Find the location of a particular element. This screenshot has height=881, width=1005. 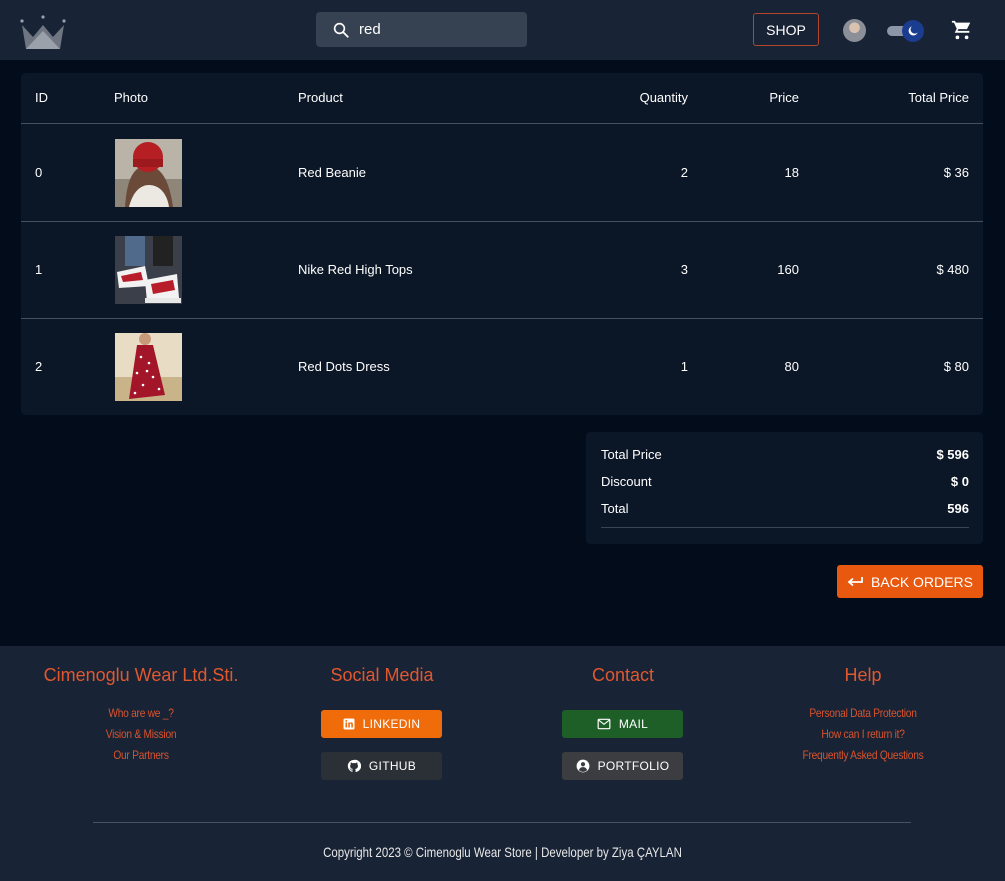

footer-link-faq: Frequently Asked Questions is located at coordinates (863, 755).